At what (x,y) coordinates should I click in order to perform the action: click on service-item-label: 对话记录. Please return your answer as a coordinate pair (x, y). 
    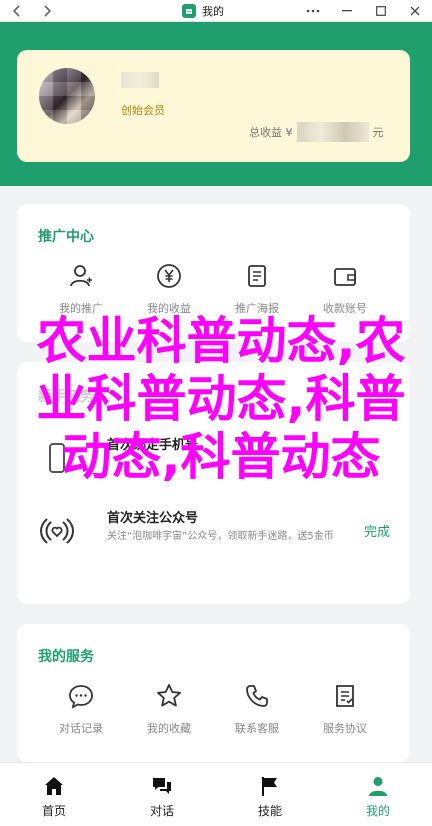
    Looking at the image, I should click on (81, 728).